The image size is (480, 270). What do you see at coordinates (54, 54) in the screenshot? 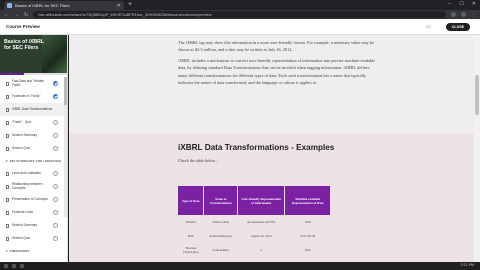
I see `course-cover-image` at bounding box center [54, 54].